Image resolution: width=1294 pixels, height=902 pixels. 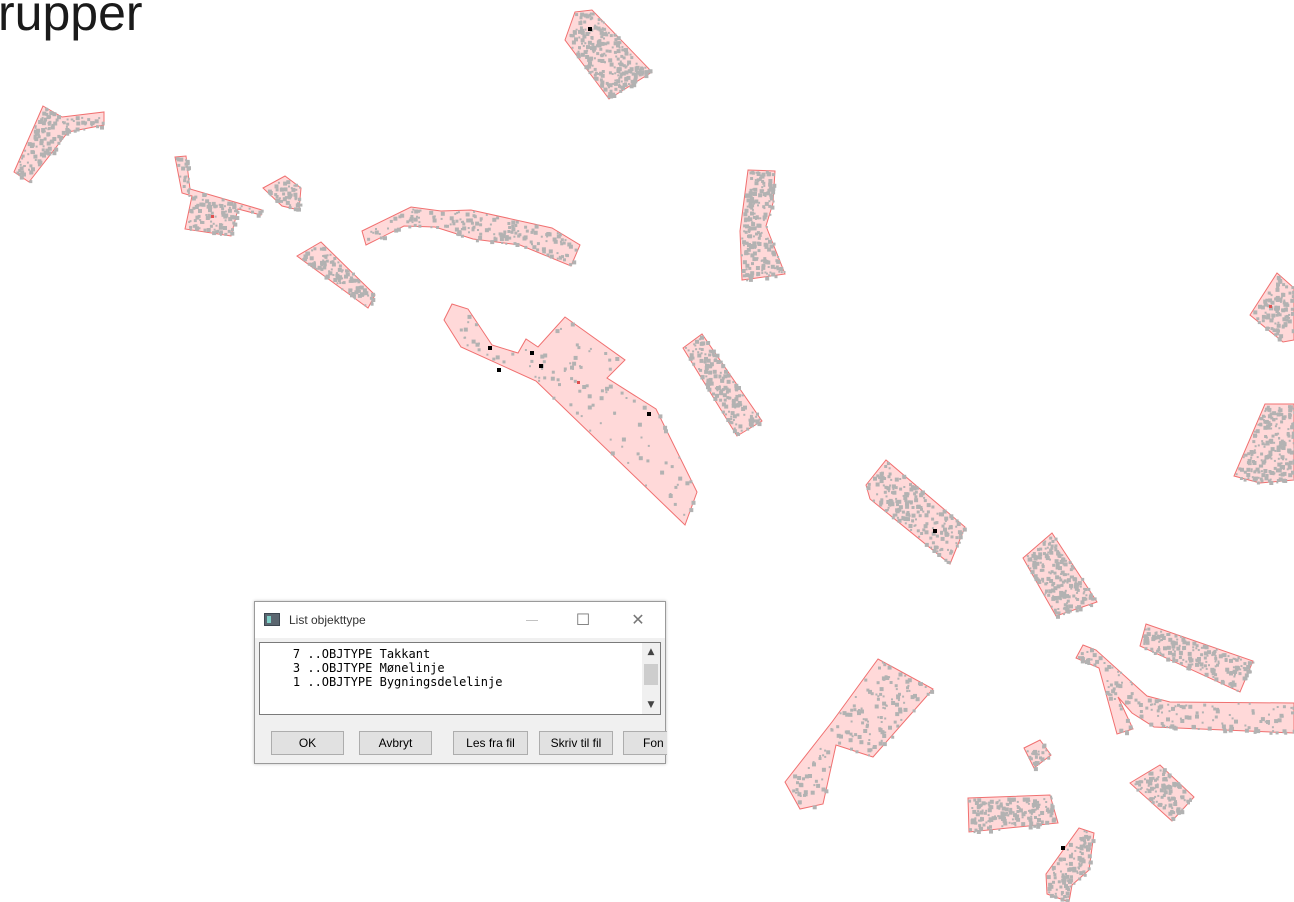 I want to click on list-item: 3 ..OBJTYPE Mønelinje, so click(x=450, y=668).